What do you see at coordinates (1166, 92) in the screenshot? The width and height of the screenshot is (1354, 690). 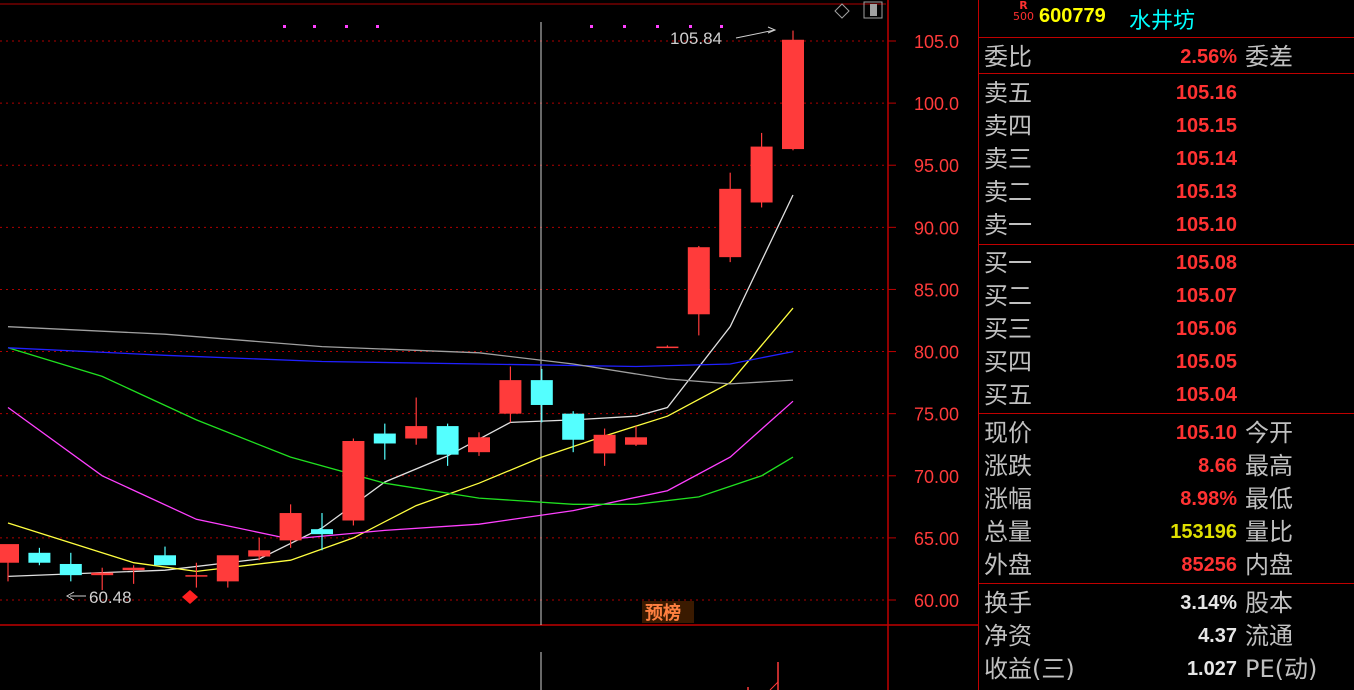 I see `sells-row: 卖五 105.16` at bounding box center [1166, 92].